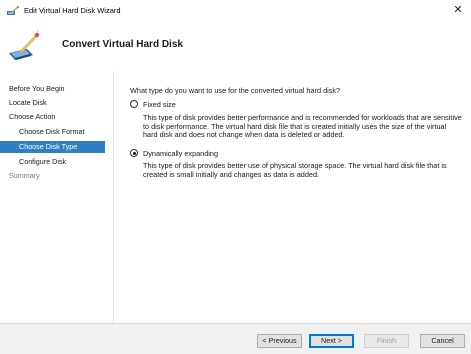 The height and width of the screenshot is (354, 471). Describe the element at coordinates (235, 338) in the screenshot. I see `button-bar: < Previous Next > Finish Cancel` at that location.